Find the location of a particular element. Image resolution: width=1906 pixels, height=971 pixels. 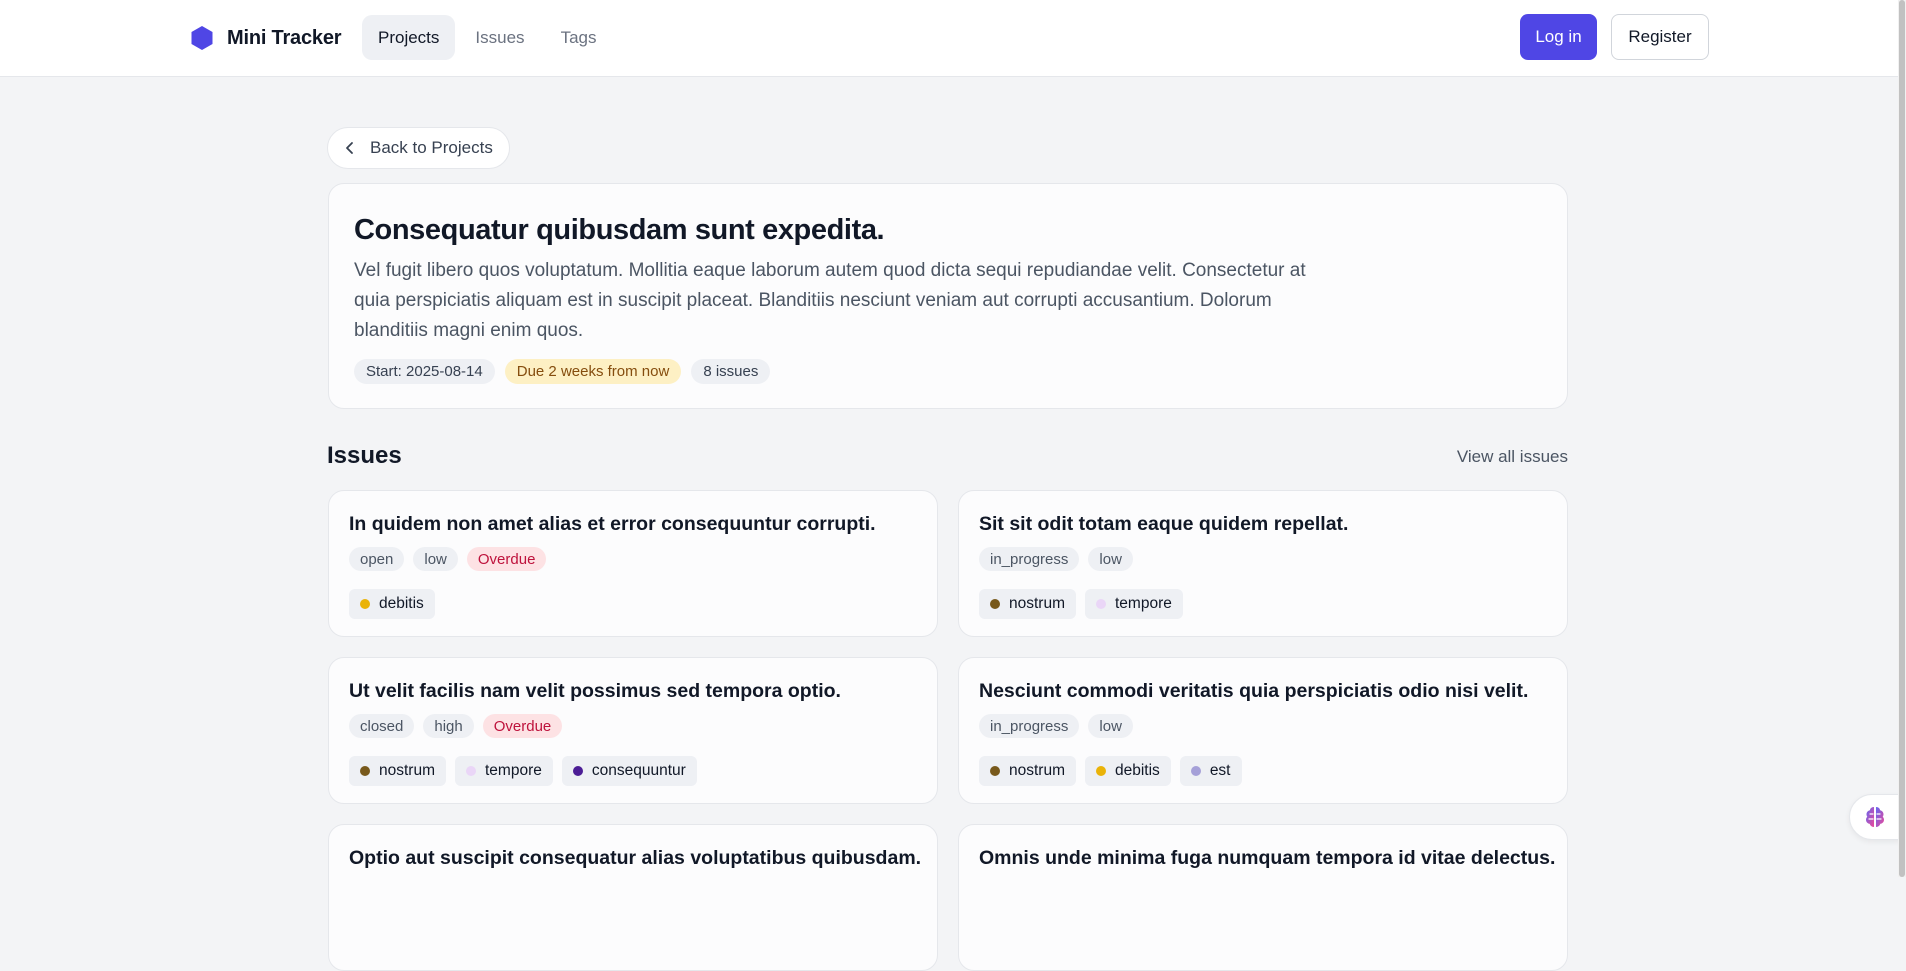

brand-name: Mini Tracker is located at coordinates (284, 37).